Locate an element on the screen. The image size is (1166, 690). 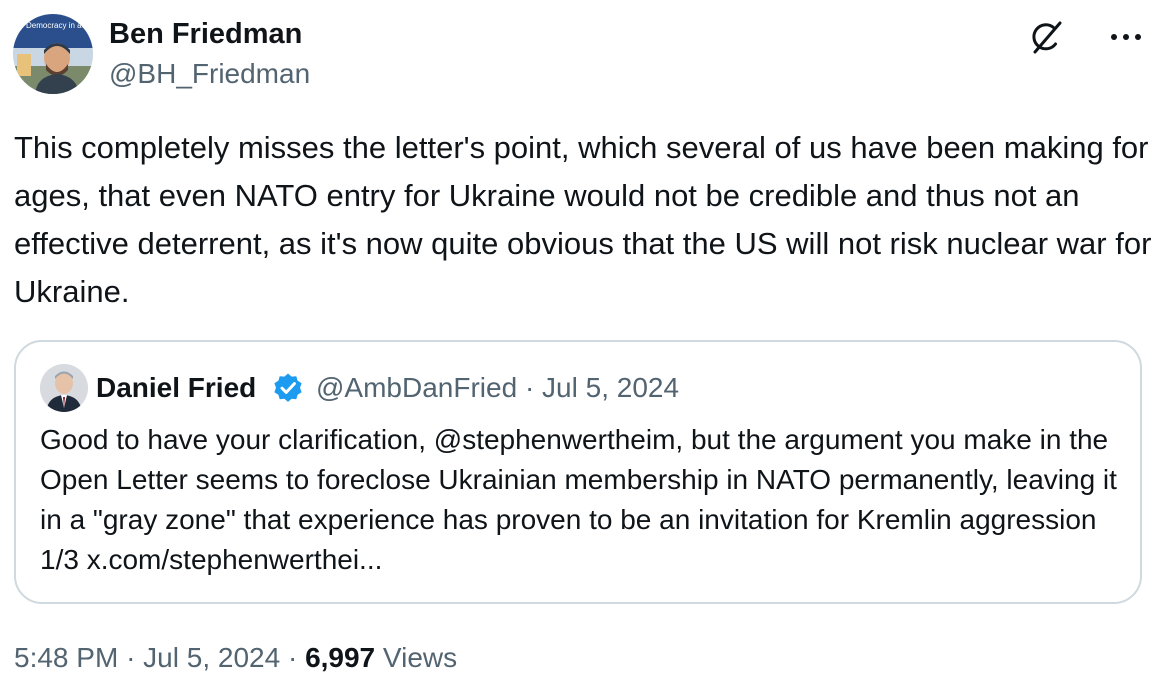
quoted-meta: @AmbDanFried · Jul 5, 2024 is located at coordinates (497, 388).